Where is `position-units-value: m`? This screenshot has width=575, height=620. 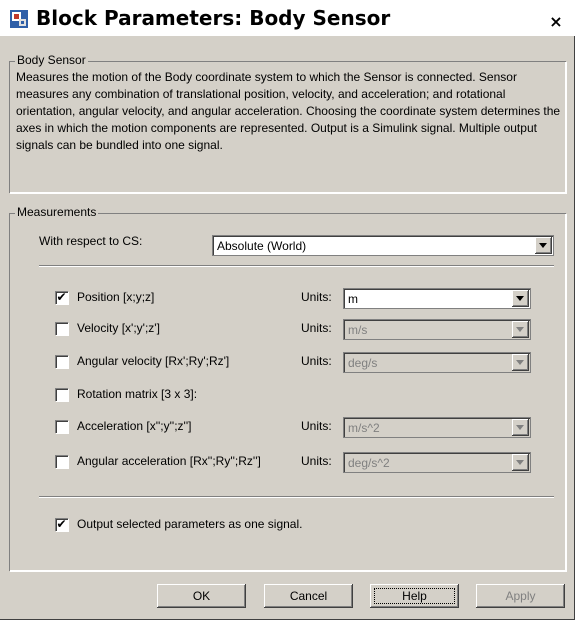
position-units-value: m is located at coordinates (353, 299).